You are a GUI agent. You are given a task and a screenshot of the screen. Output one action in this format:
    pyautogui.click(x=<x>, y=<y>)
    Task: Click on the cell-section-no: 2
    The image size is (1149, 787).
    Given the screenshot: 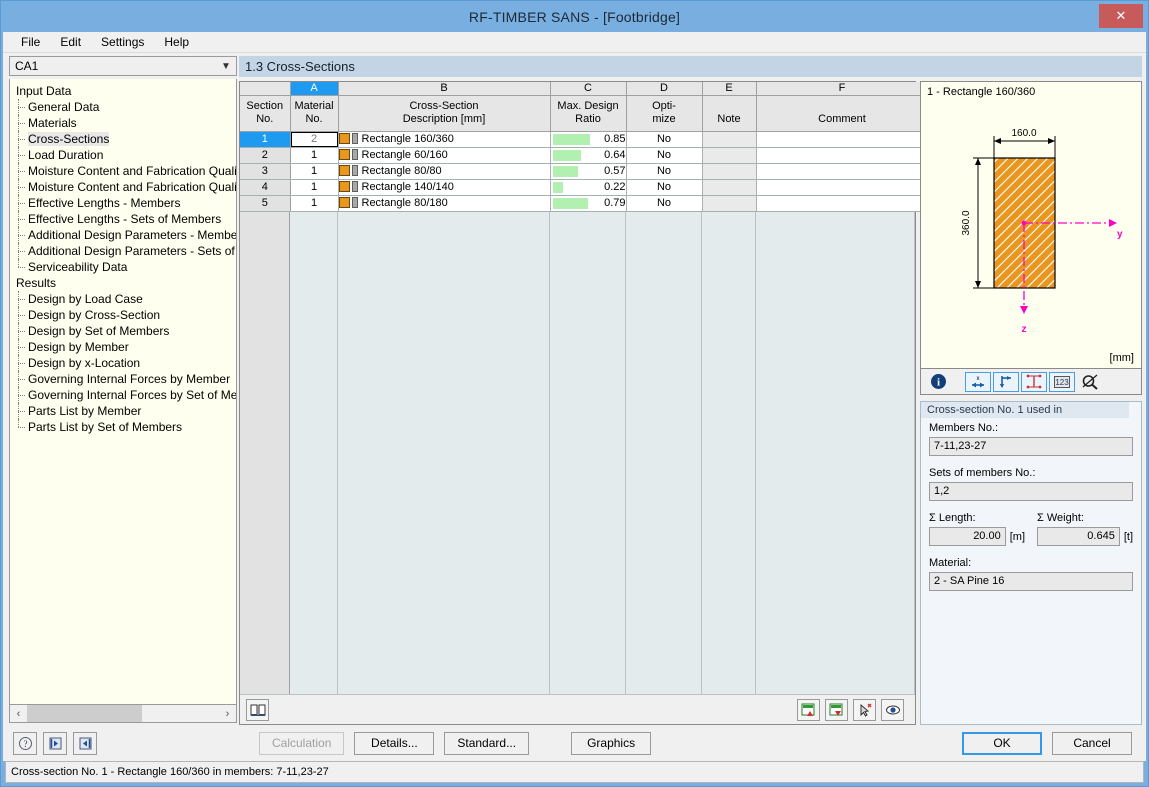 What is the action you would take?
    pyautogui.click(x=265, y=155)
    